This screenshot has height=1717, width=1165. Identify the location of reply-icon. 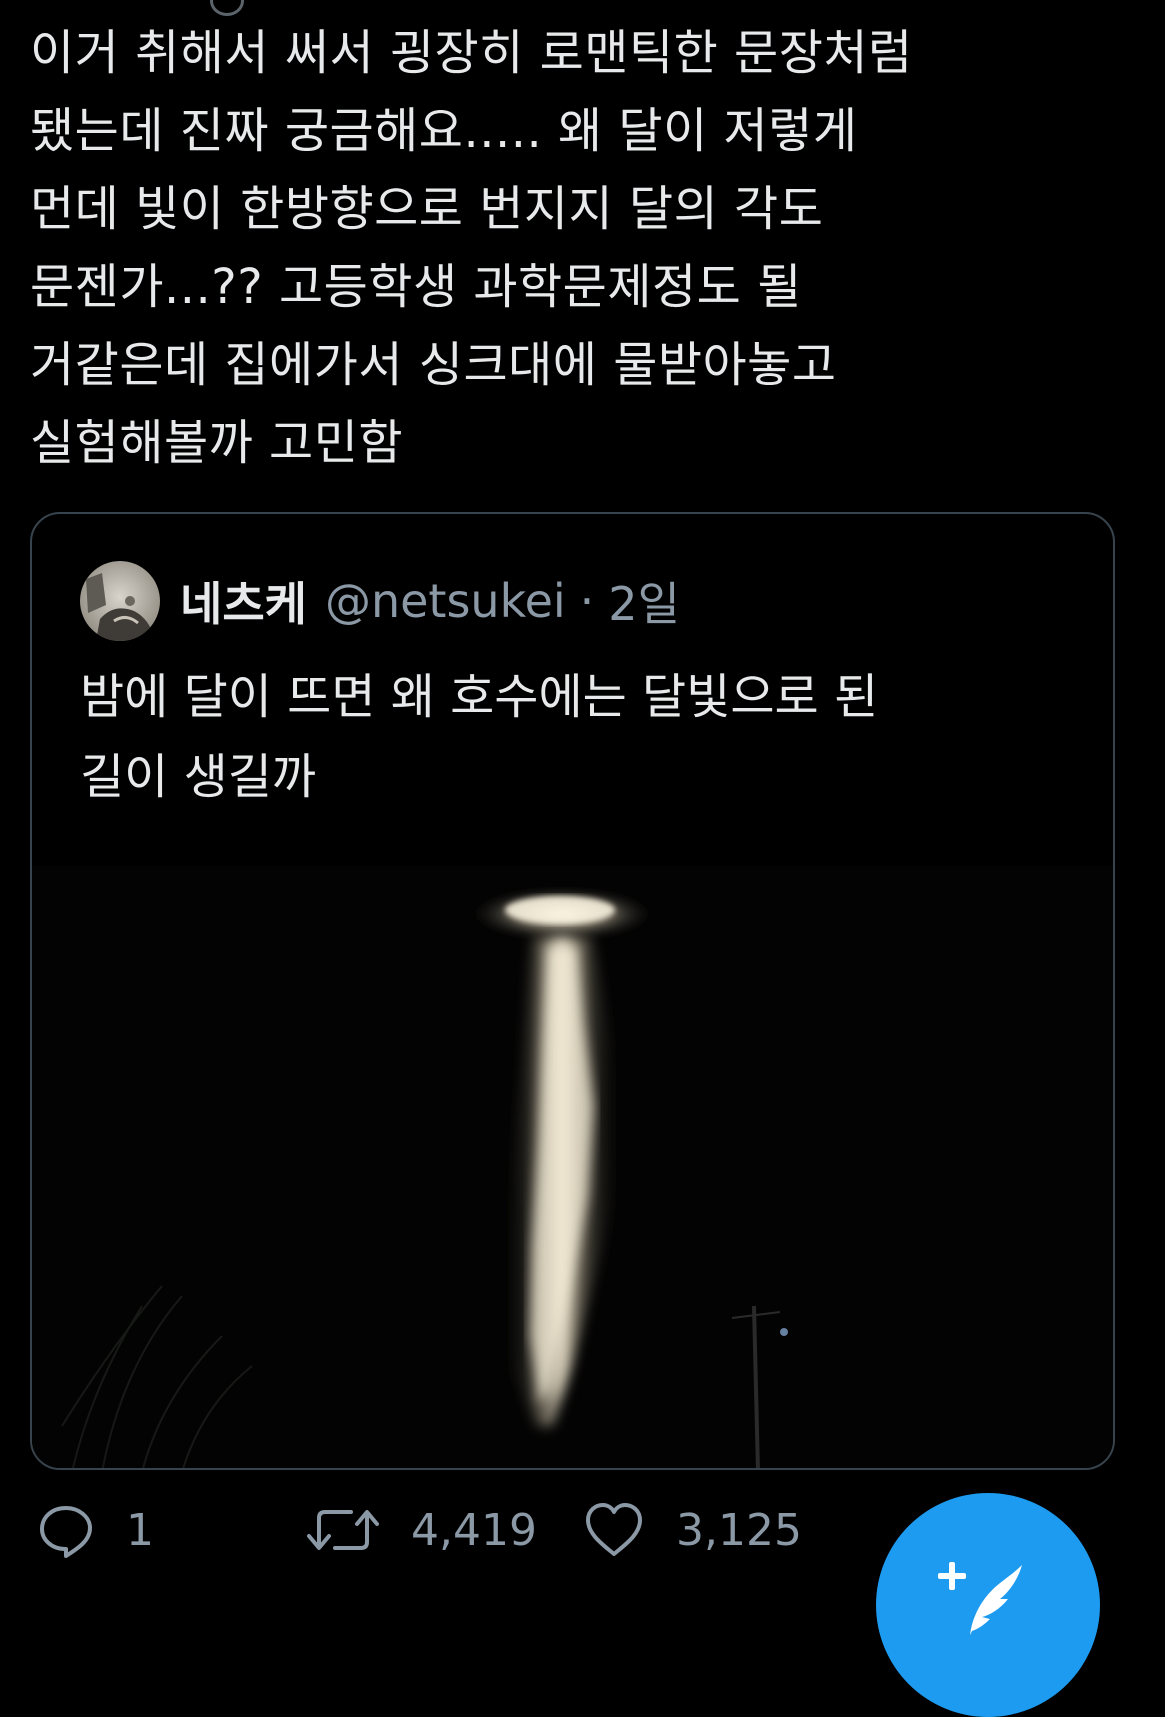
(66, 1532).